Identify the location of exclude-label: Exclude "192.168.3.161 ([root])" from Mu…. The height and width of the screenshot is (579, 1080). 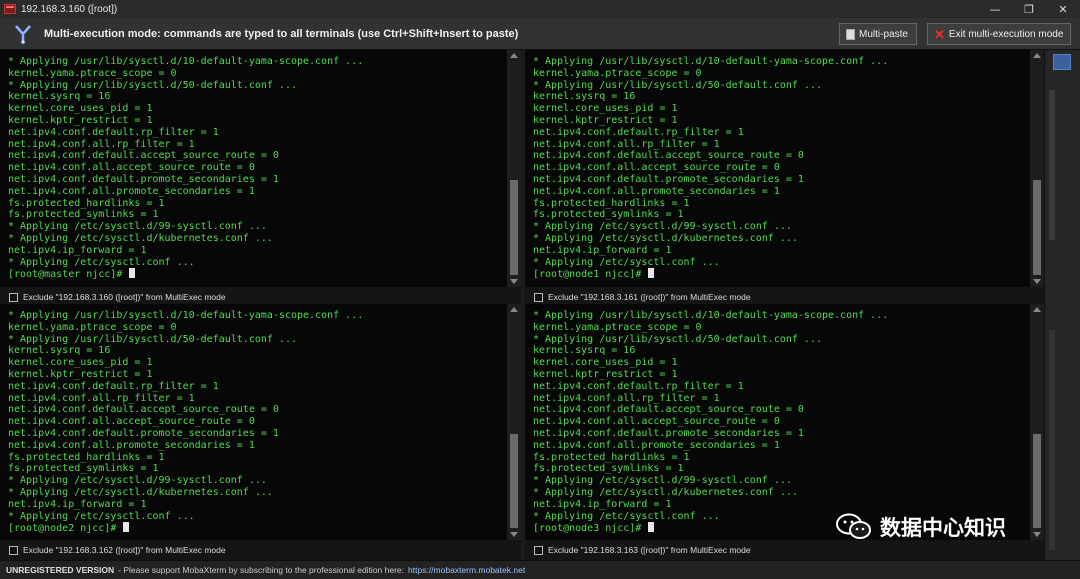
(649, 297).